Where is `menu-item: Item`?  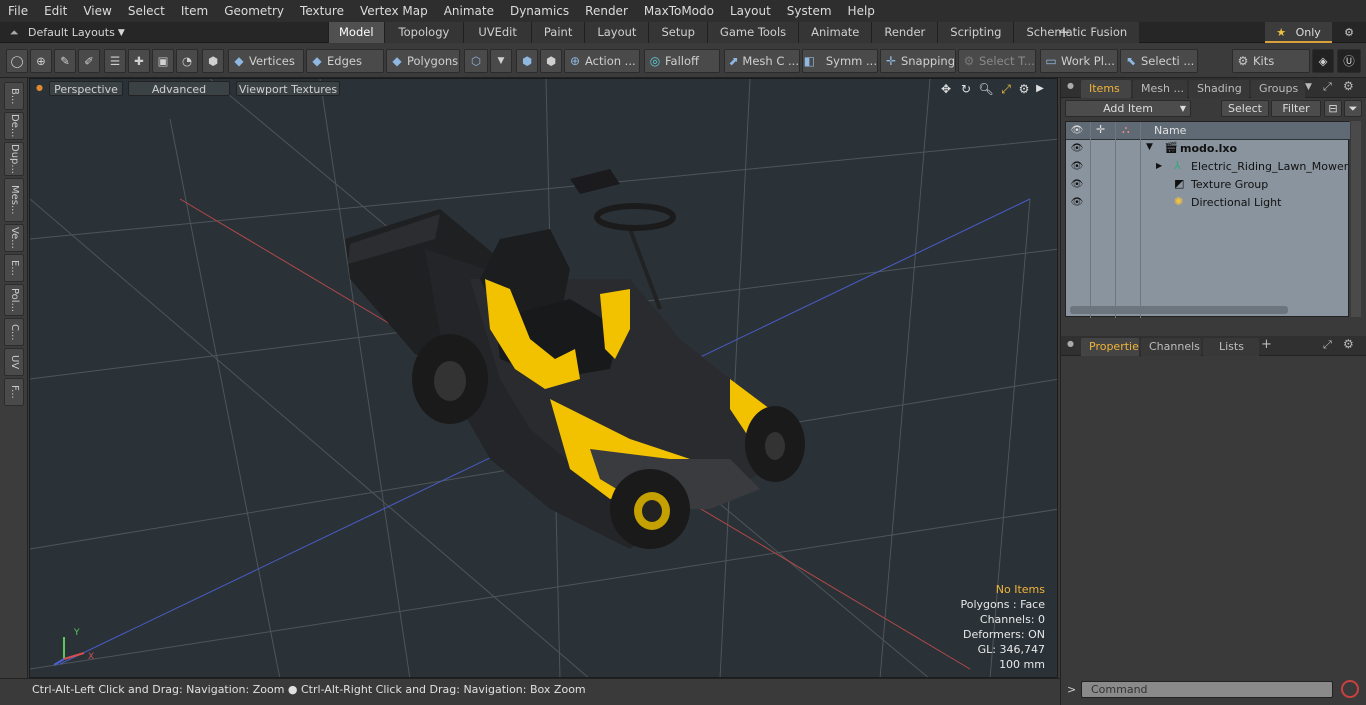
menu-item: Item is located at coordinates (194, 11).